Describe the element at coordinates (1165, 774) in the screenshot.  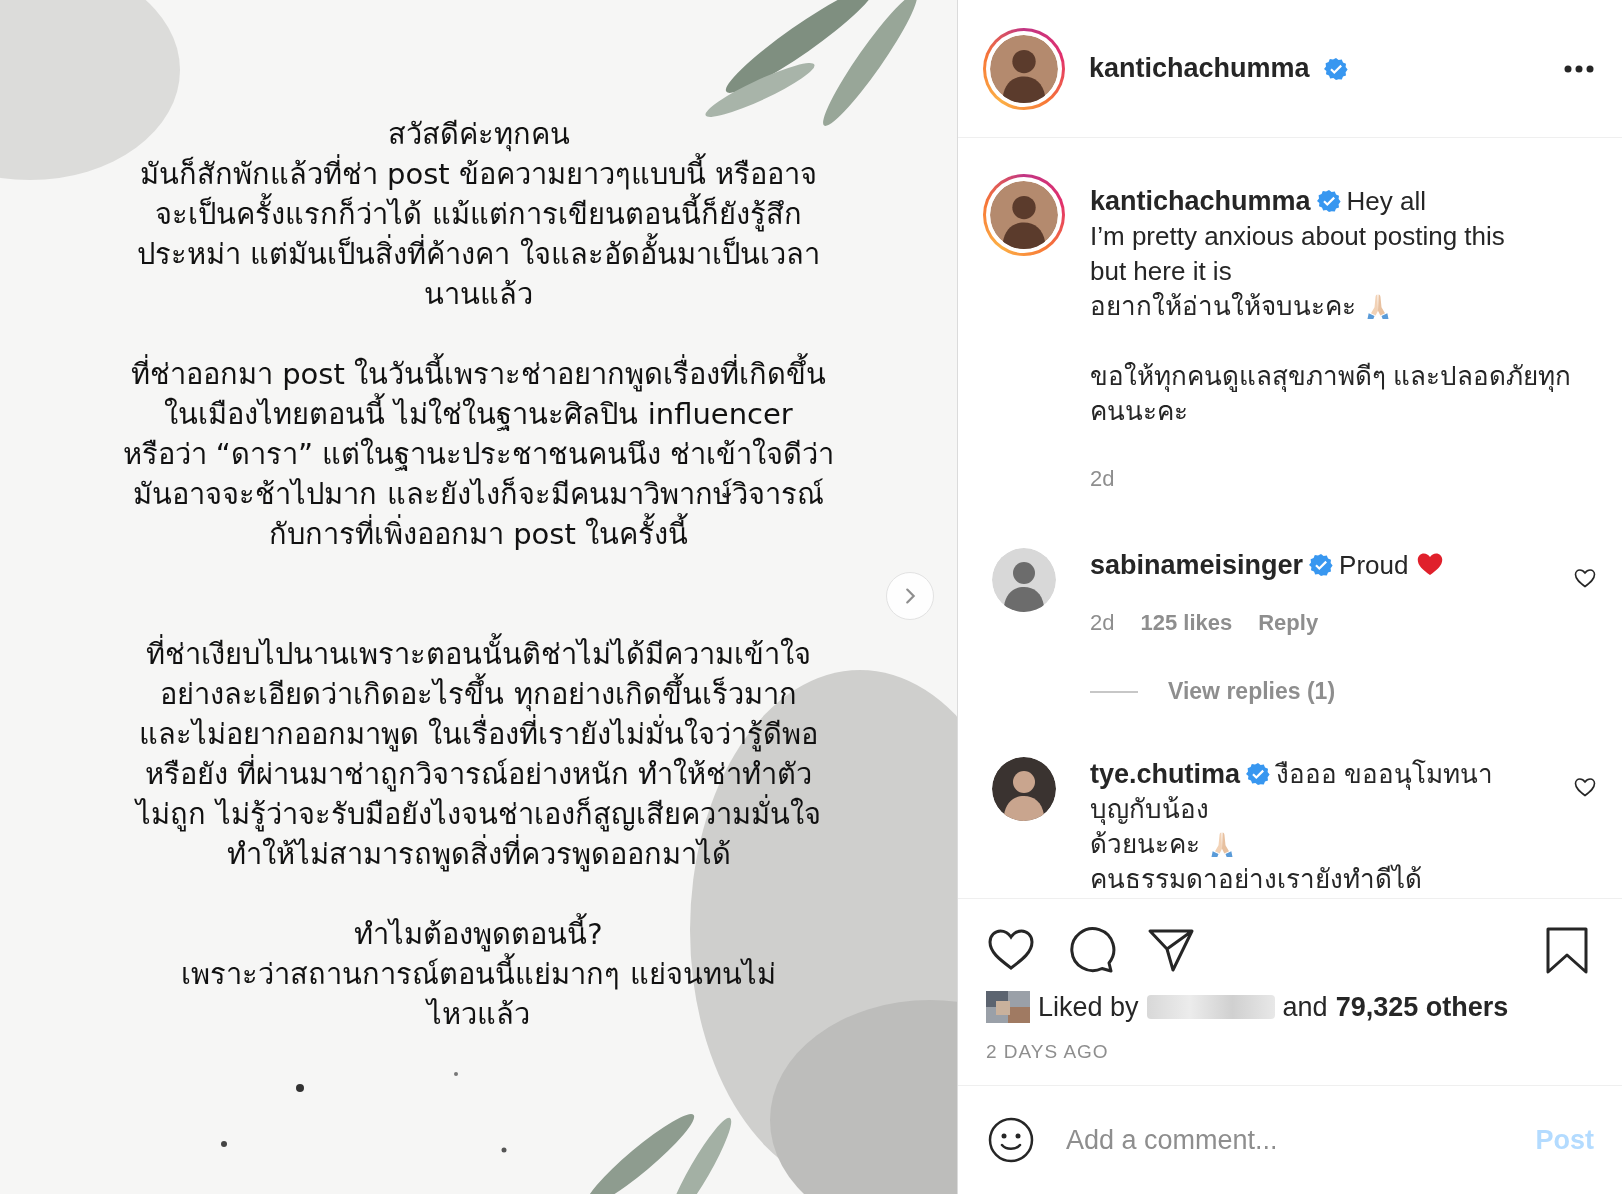
I see `username-link: tye.chutima` at that location.